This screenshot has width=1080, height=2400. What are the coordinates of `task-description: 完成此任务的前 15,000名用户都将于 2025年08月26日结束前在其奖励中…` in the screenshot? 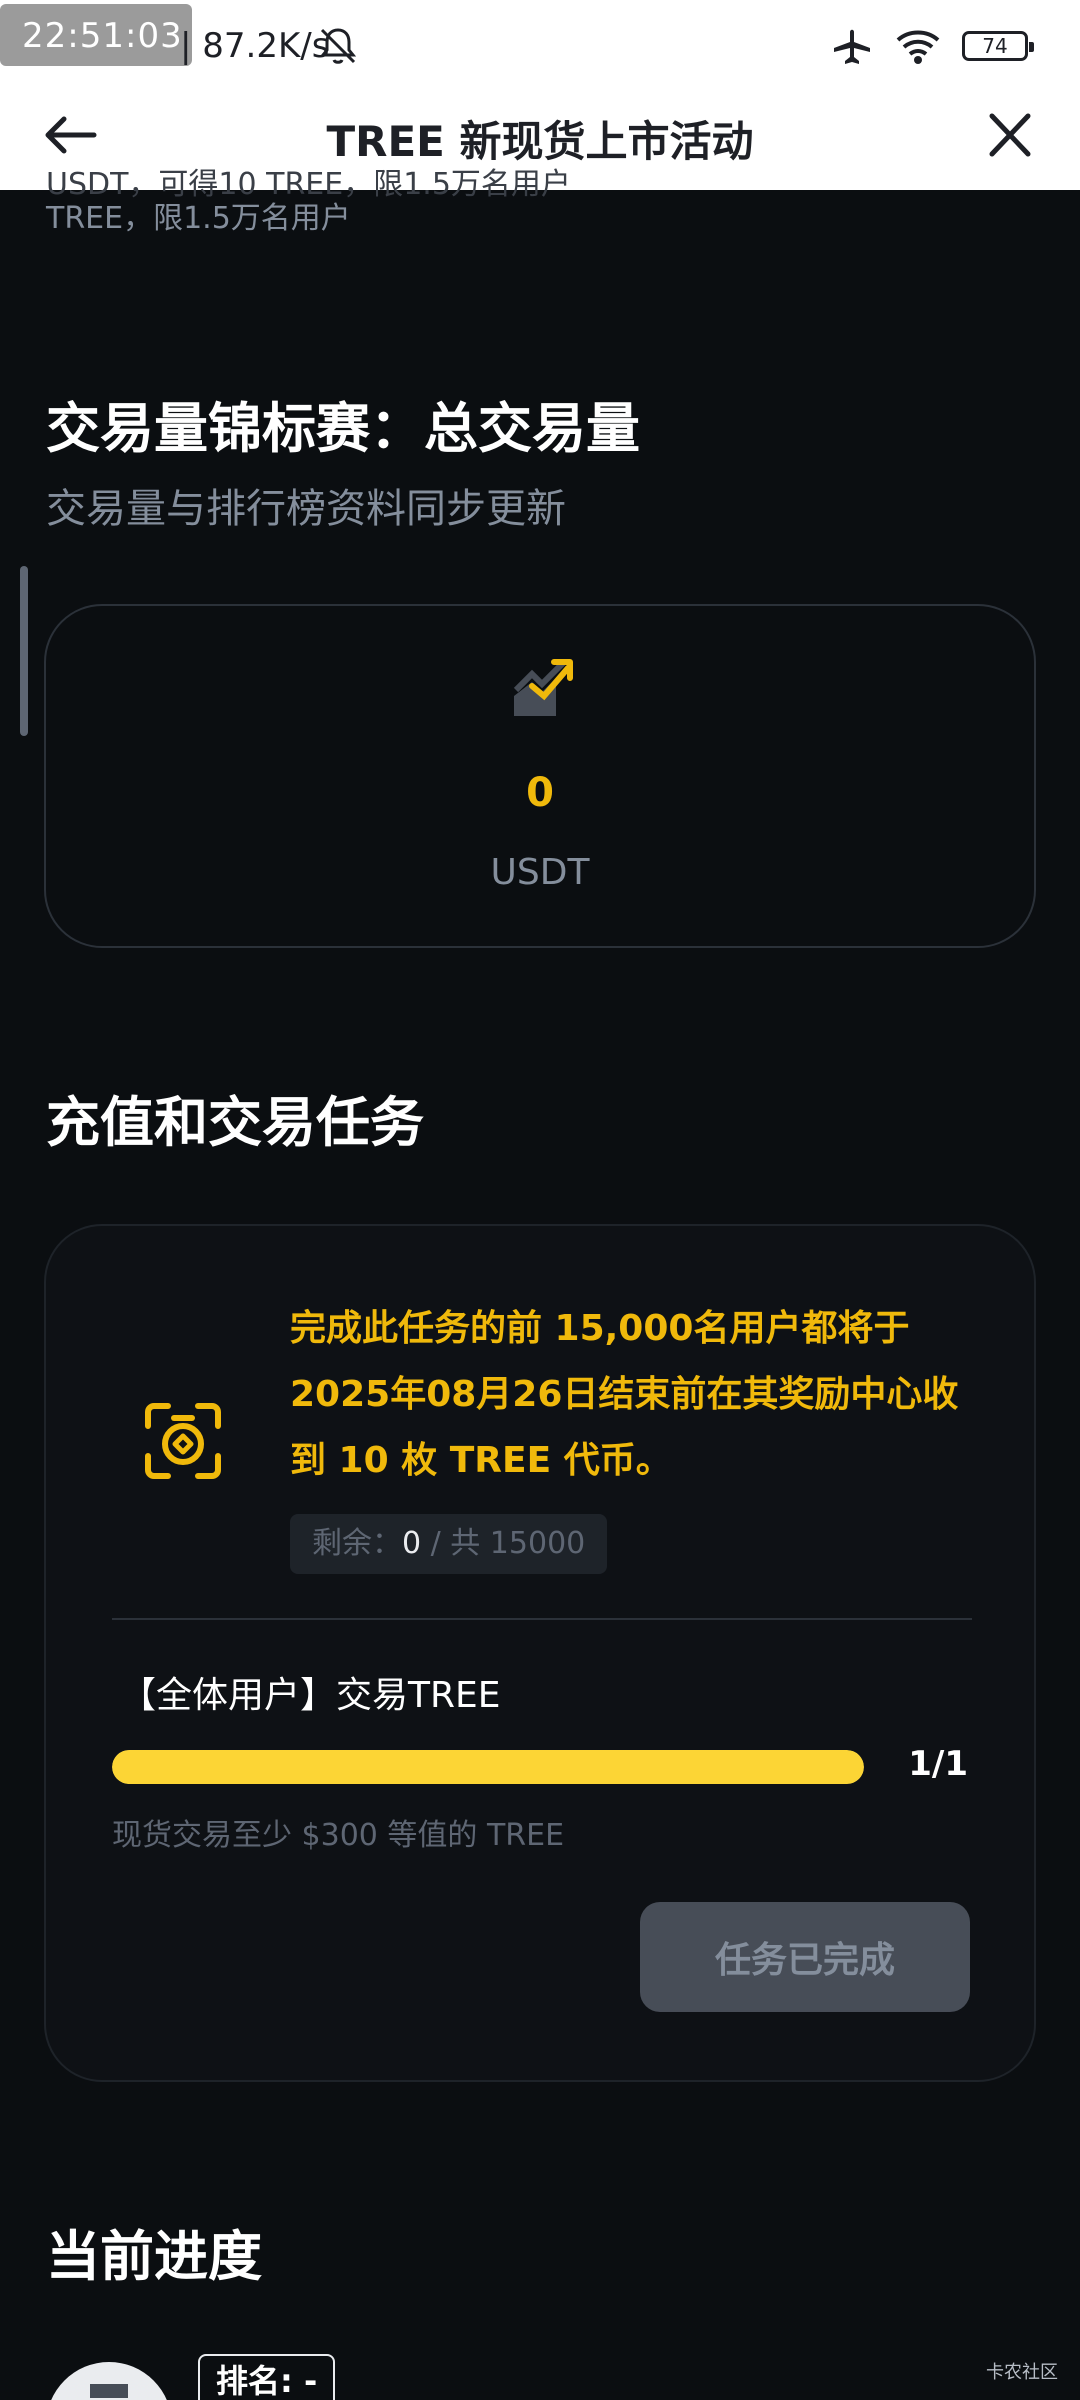 It's located at (624, 1394).